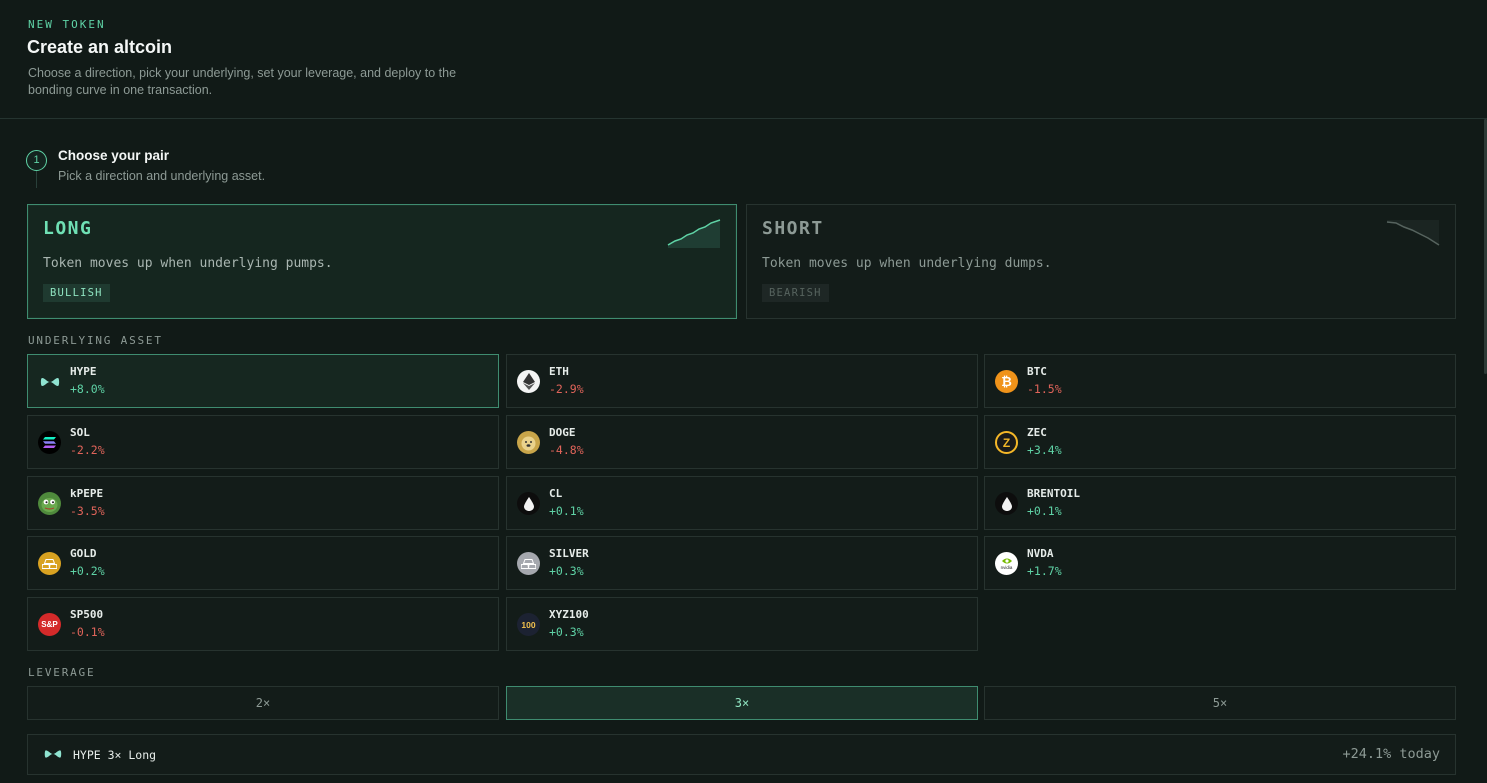 The image size is (1487, 783). Describe the element at coordinates (87, 389) in the screenshot. I see `asset-change: +8.0%` at that location.